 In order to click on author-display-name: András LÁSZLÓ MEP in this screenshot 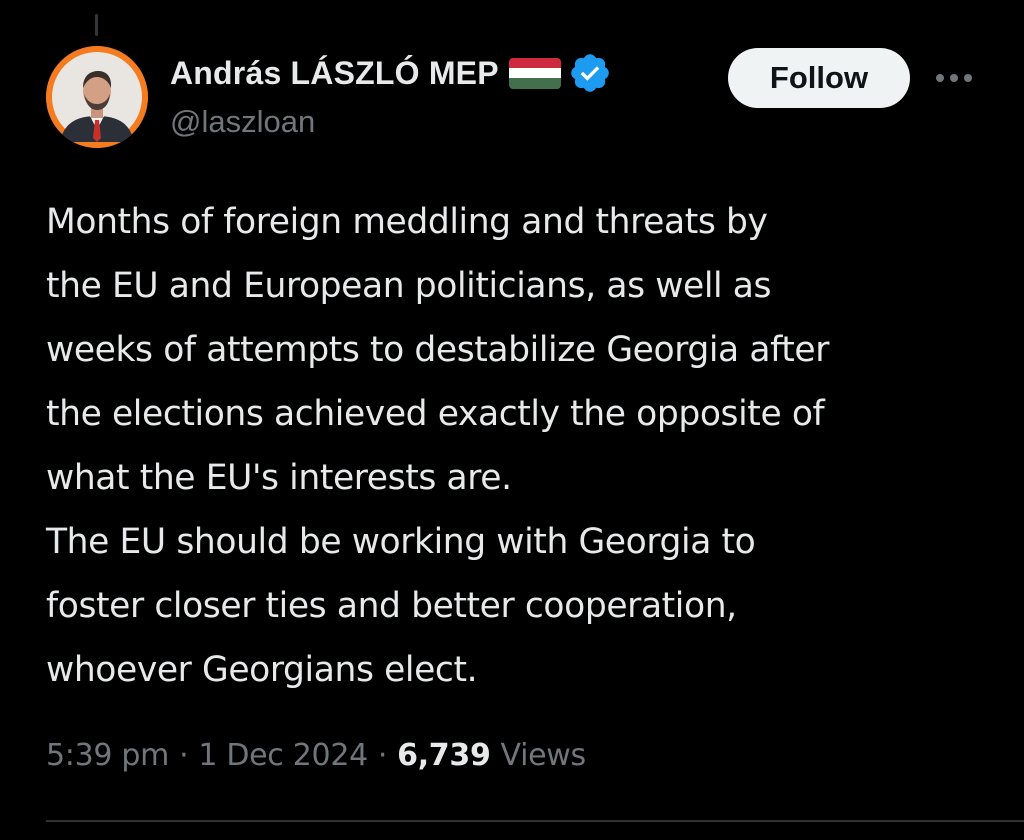, I will do `click(334, 73)`.